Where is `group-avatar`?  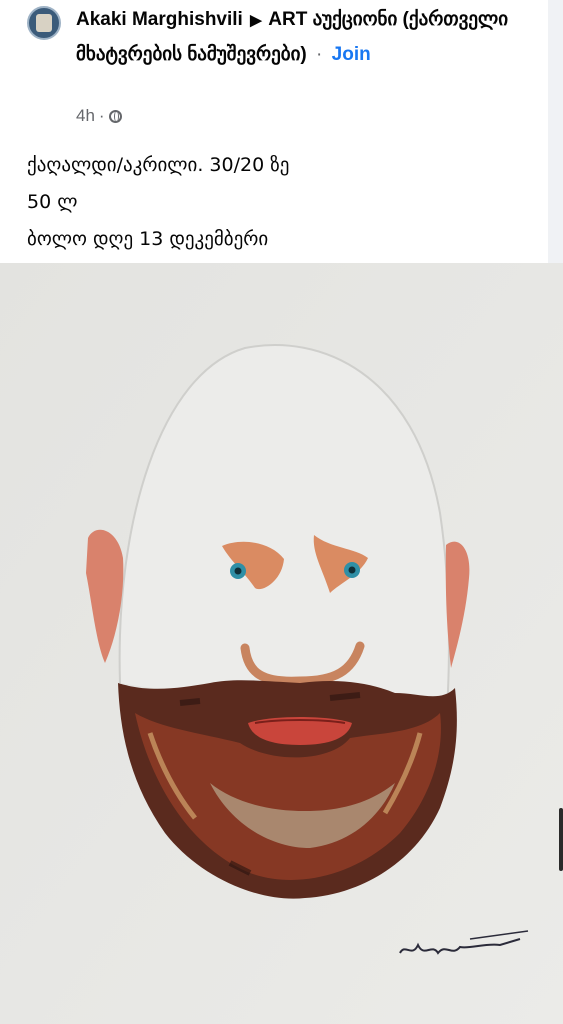 group-avatar is located at coordinates (44, 23).